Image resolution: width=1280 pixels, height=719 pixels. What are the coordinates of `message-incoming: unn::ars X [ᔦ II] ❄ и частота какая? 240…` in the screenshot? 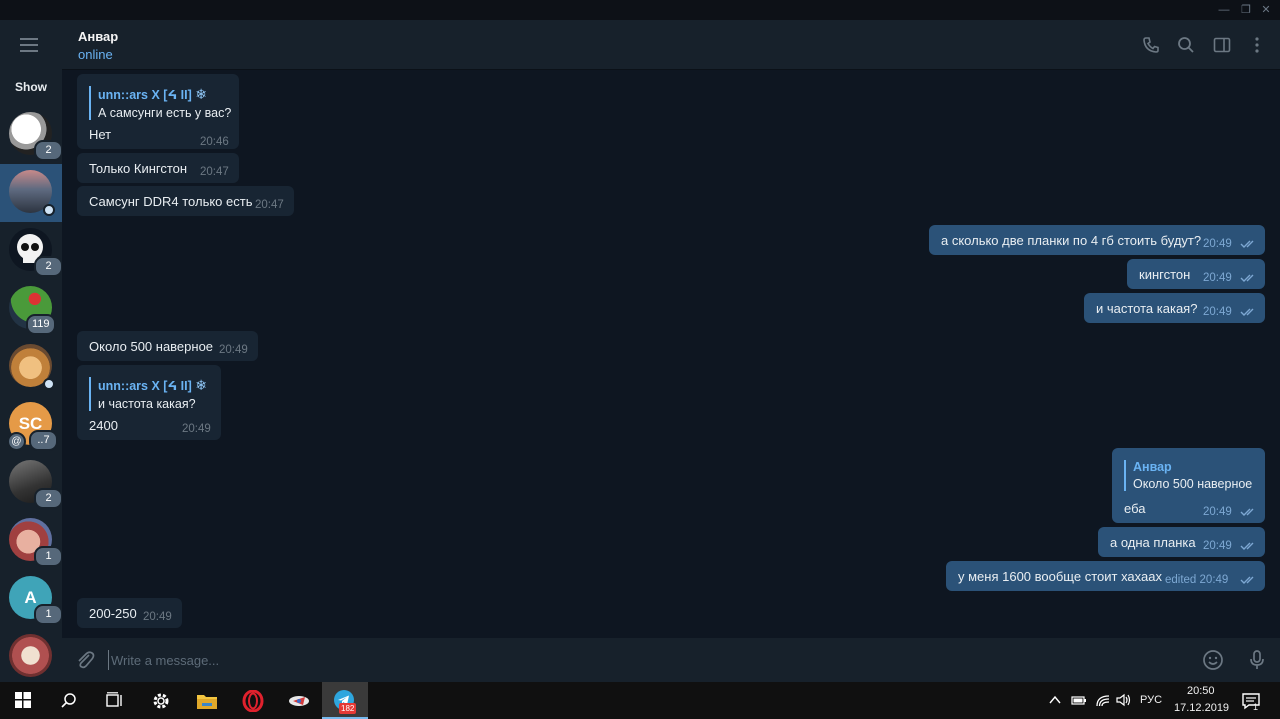 It's located at (149, 402).